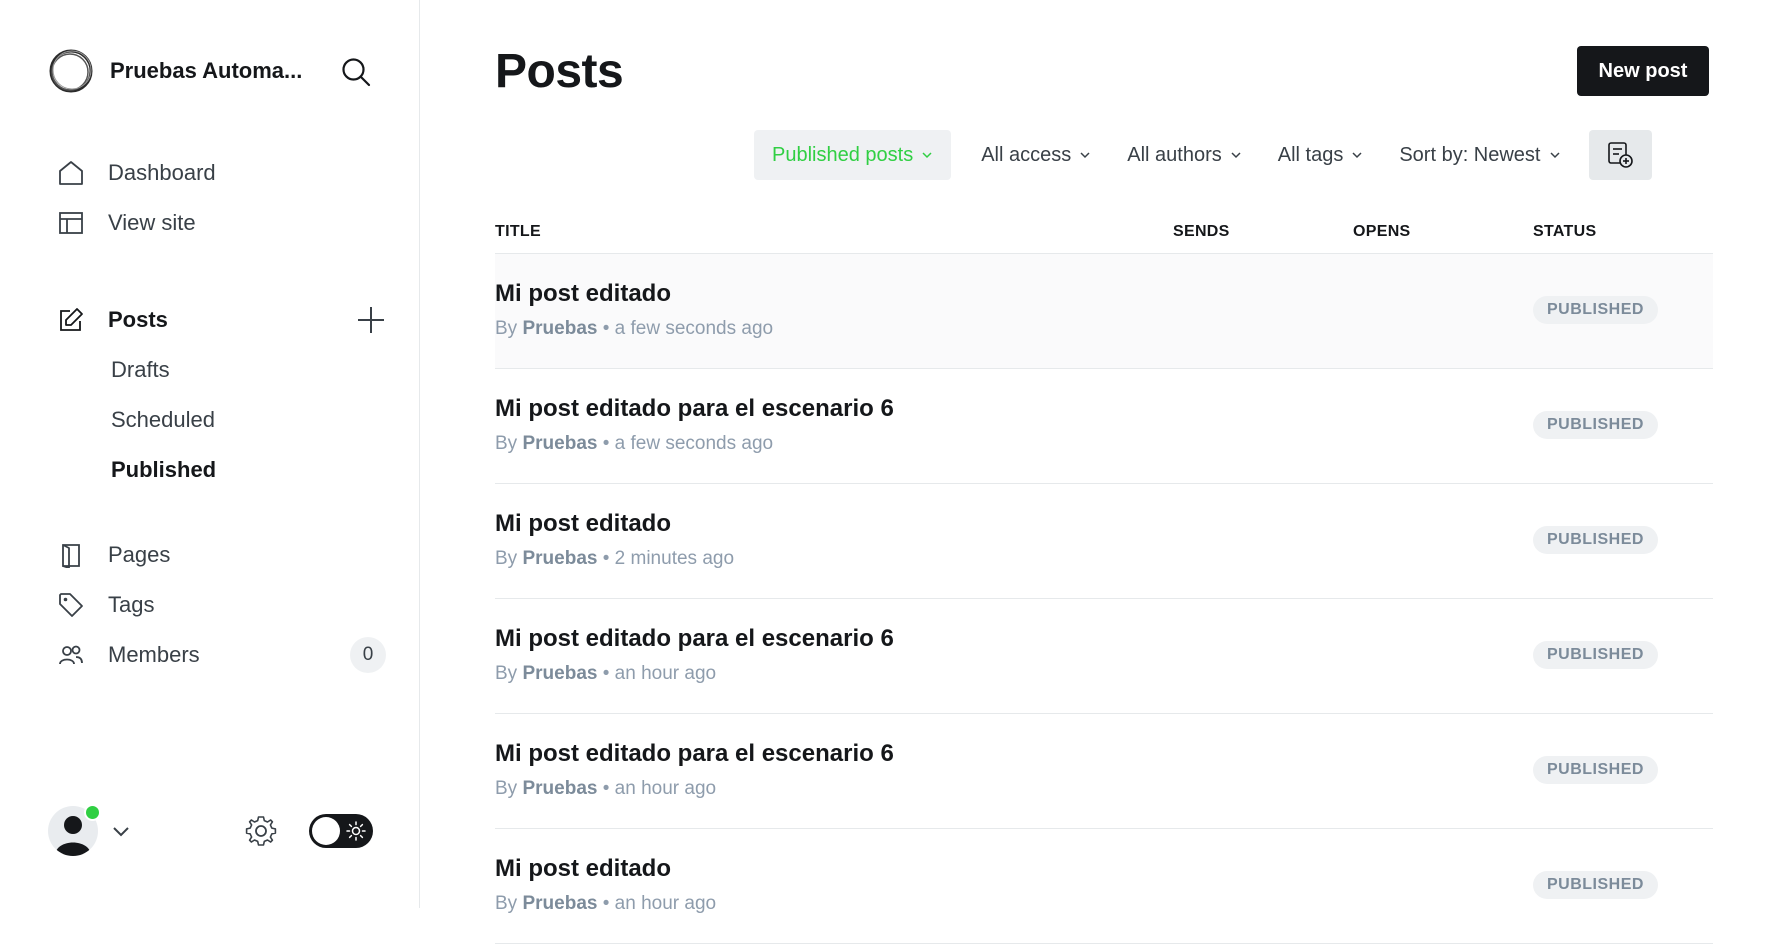 The image size is (1779, 944). I want to click on posts-subnav: Drafts Scheduled Published, so click(221, 420).